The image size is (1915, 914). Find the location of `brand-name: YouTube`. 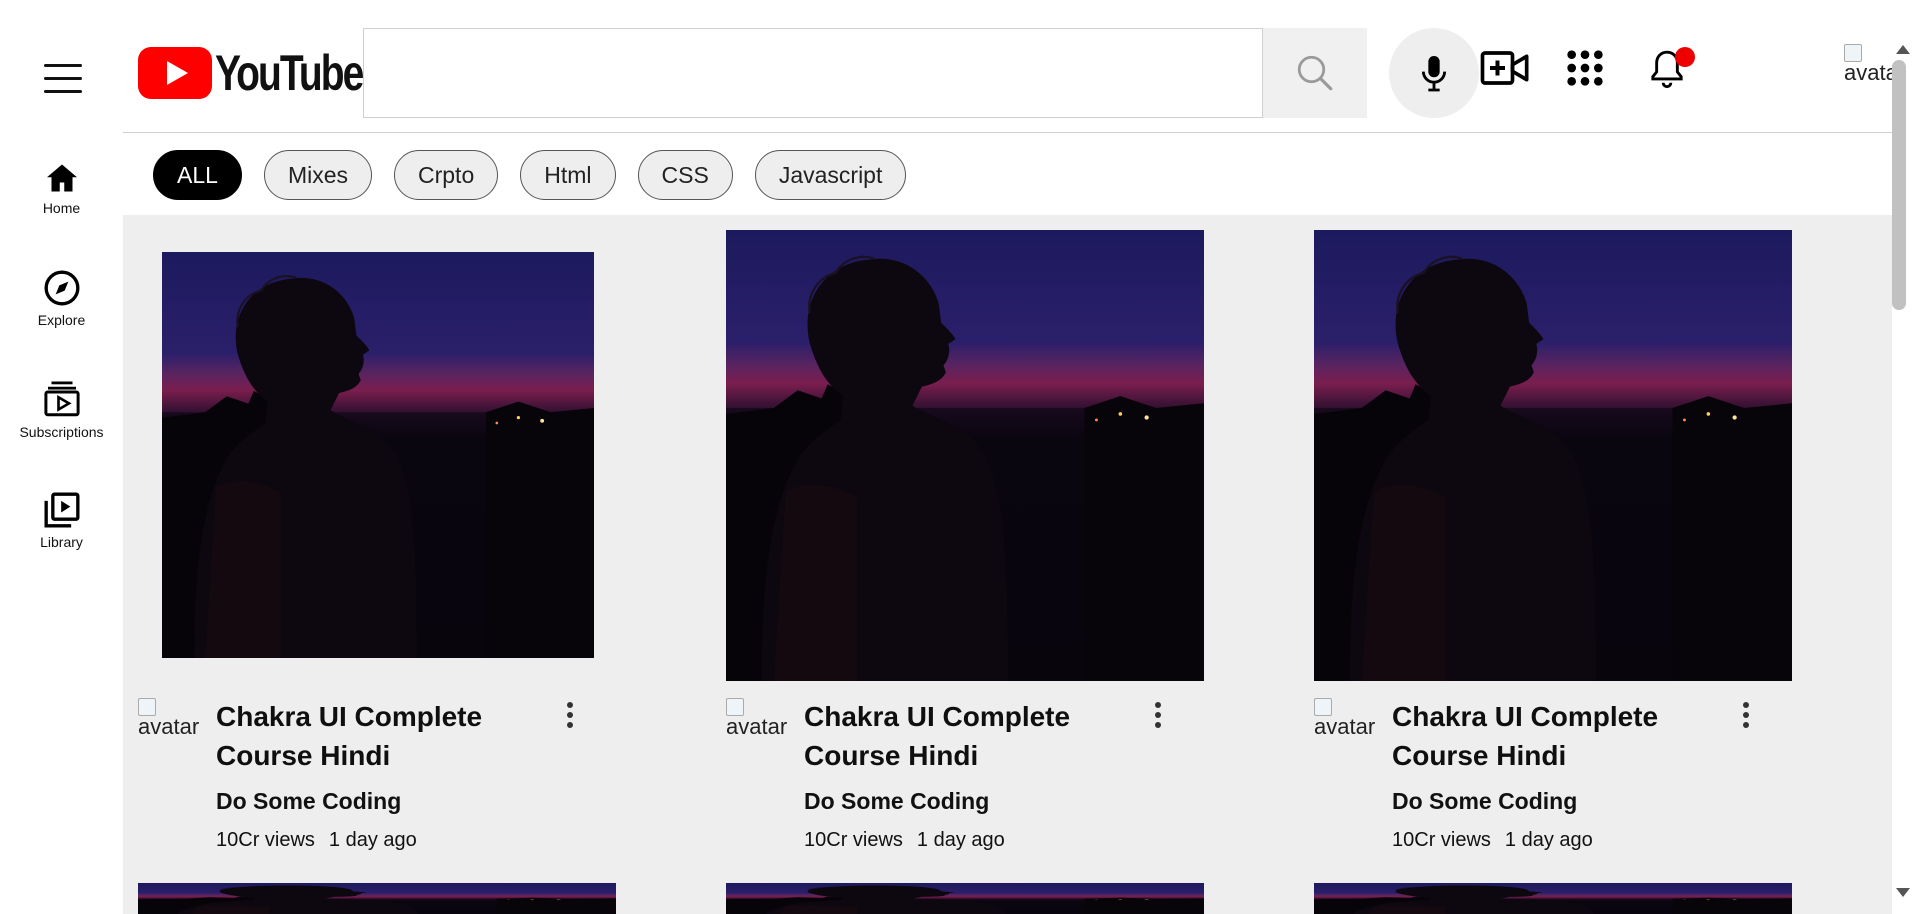

brand-name: YouTube is located at coordinates (289, 73).